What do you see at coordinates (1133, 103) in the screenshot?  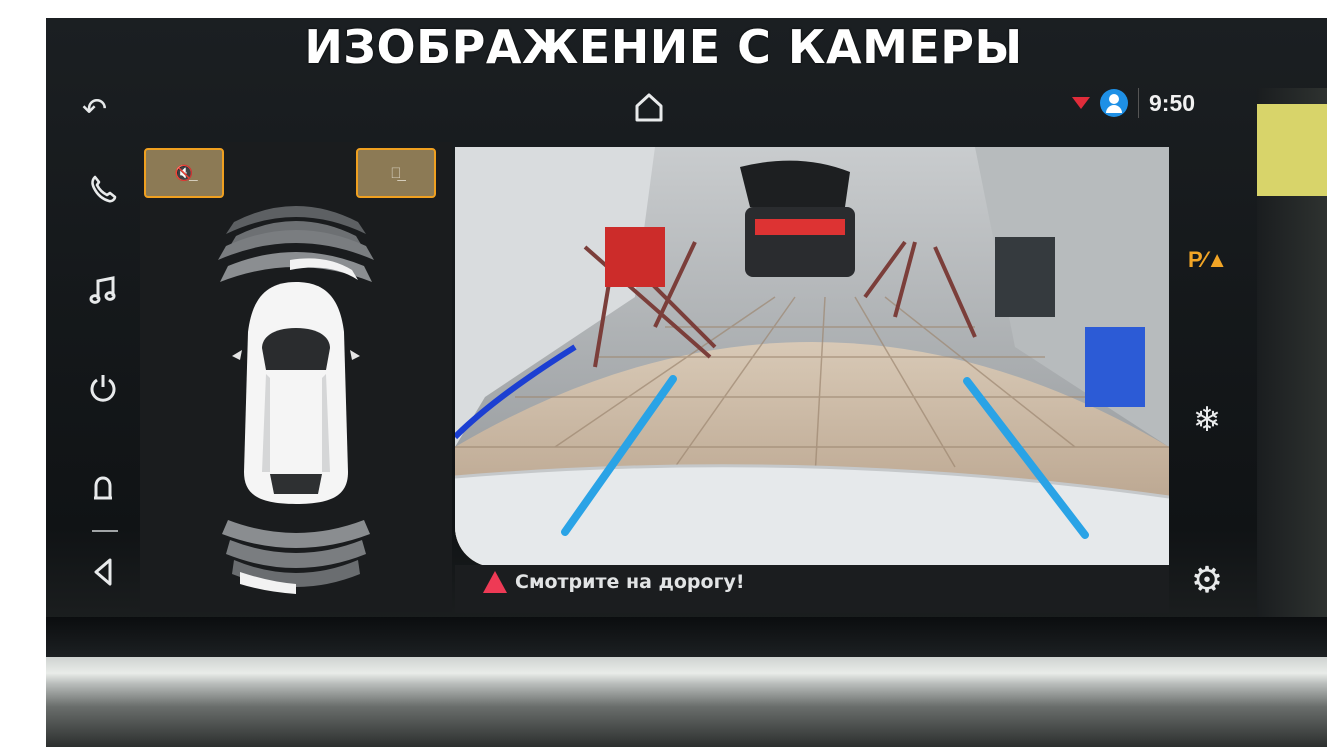 I see `status-area: 9:50` at bounding box center [1133, 103].